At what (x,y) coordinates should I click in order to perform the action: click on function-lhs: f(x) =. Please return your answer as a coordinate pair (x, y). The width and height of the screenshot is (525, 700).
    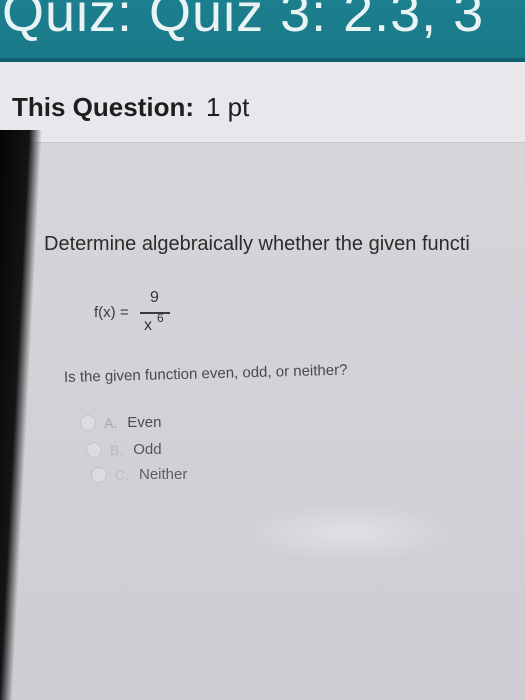
    Looking at the image, I should click on (111, 312).